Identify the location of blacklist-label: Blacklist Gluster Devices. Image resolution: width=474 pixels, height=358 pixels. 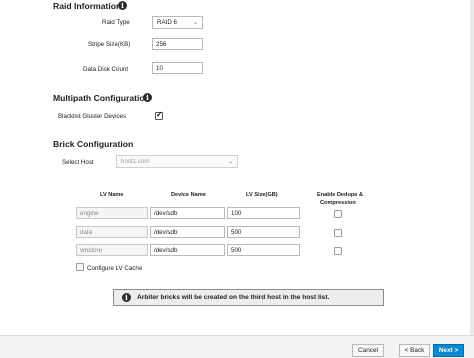
(92, 116).